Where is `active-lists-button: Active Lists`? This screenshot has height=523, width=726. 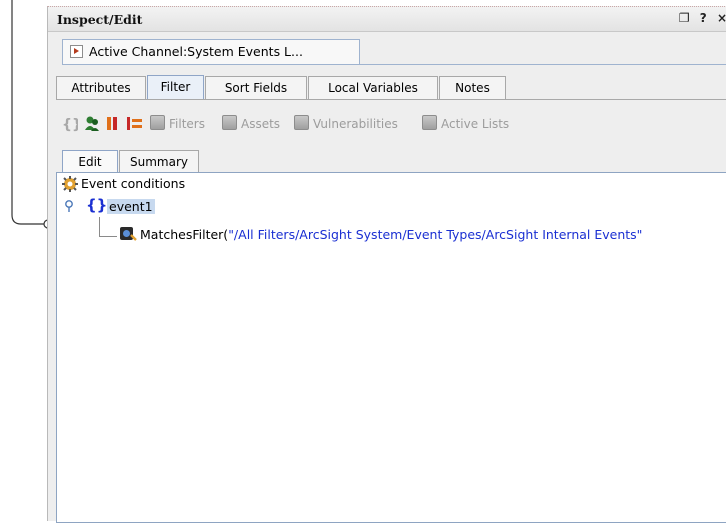
active-lists-button: Active Lists is located at coordinates (465, 123).